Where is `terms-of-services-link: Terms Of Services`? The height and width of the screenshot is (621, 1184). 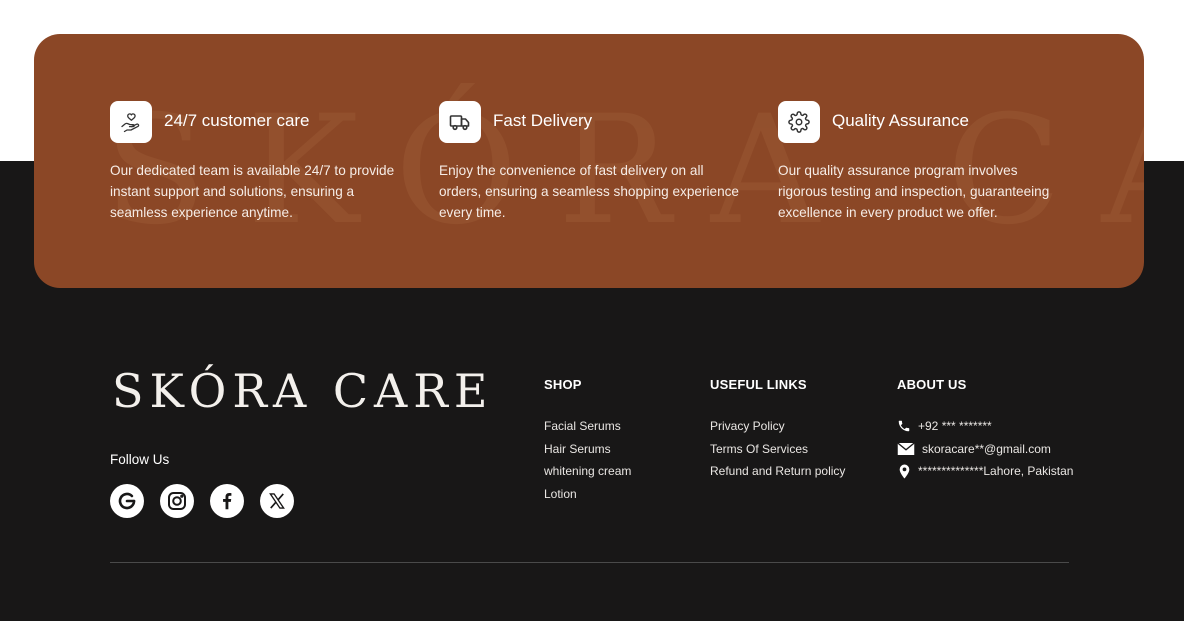 terms-of-services-link: Terms Of Services is located at coordinates (777, 449).